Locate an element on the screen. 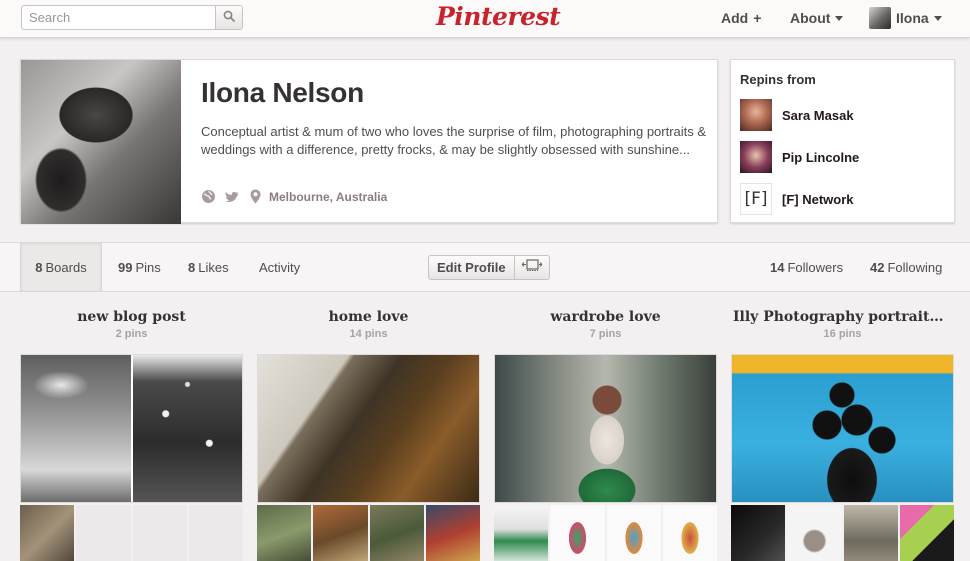 This screenshot has width=970, height=561. repin-source-name: Sara Masak is located at coordinates (818, 115).